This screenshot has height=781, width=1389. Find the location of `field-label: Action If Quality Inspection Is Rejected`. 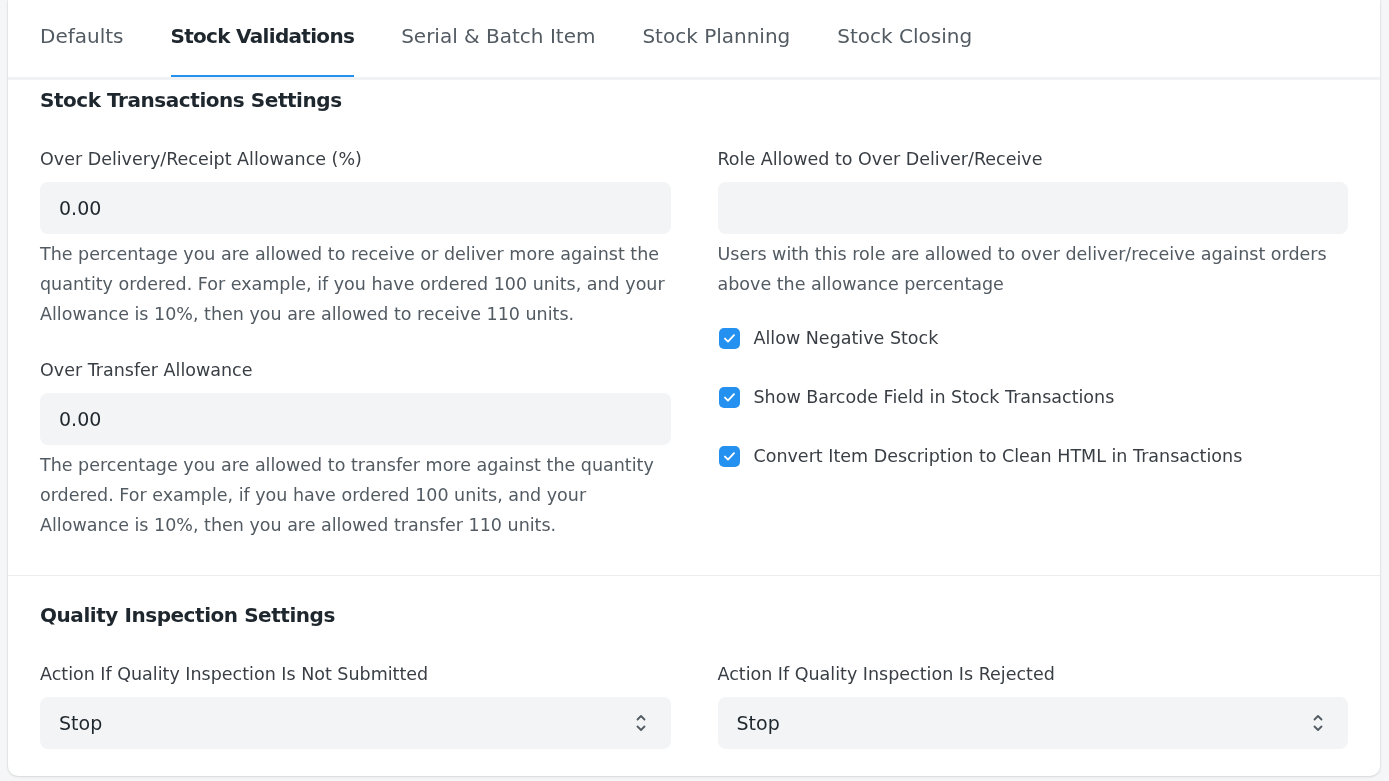

field-label: Action If Quality Inspection Is Rejected is located at coordinates (886, 674).